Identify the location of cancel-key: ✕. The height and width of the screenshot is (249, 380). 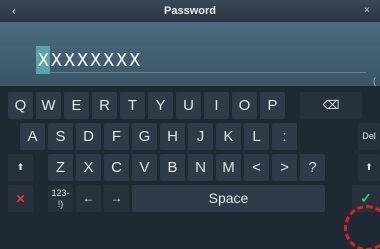
(20, 198).